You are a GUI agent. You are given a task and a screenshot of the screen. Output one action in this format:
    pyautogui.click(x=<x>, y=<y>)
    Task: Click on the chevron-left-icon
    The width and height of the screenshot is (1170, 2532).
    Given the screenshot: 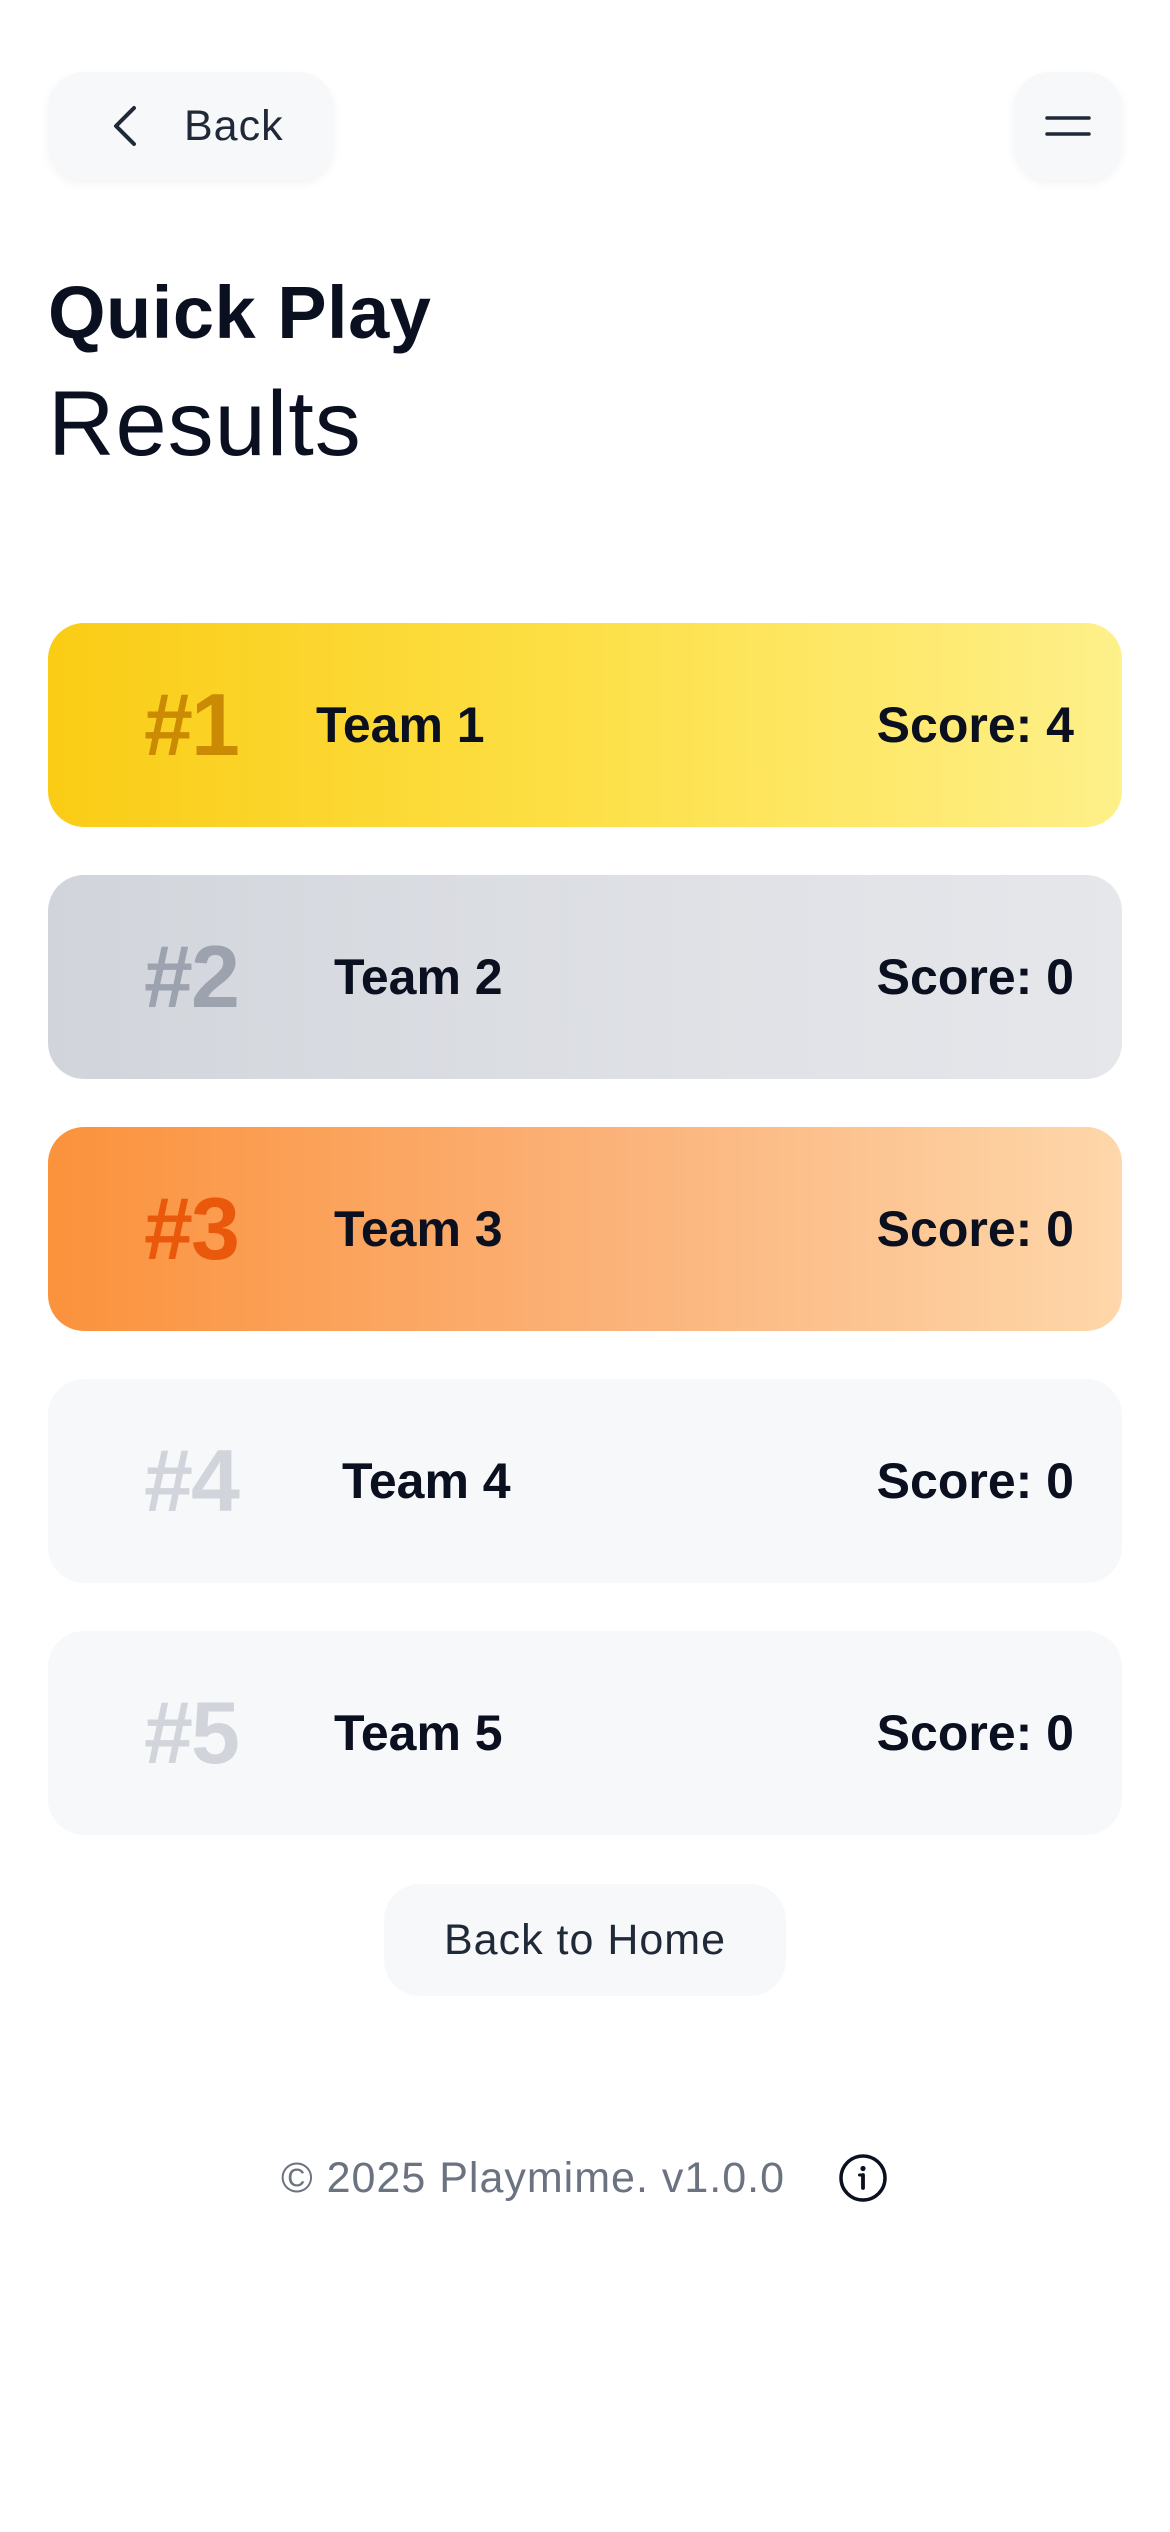 What is the action you would take?
    pyautogui.click(x=126, y=126)
    